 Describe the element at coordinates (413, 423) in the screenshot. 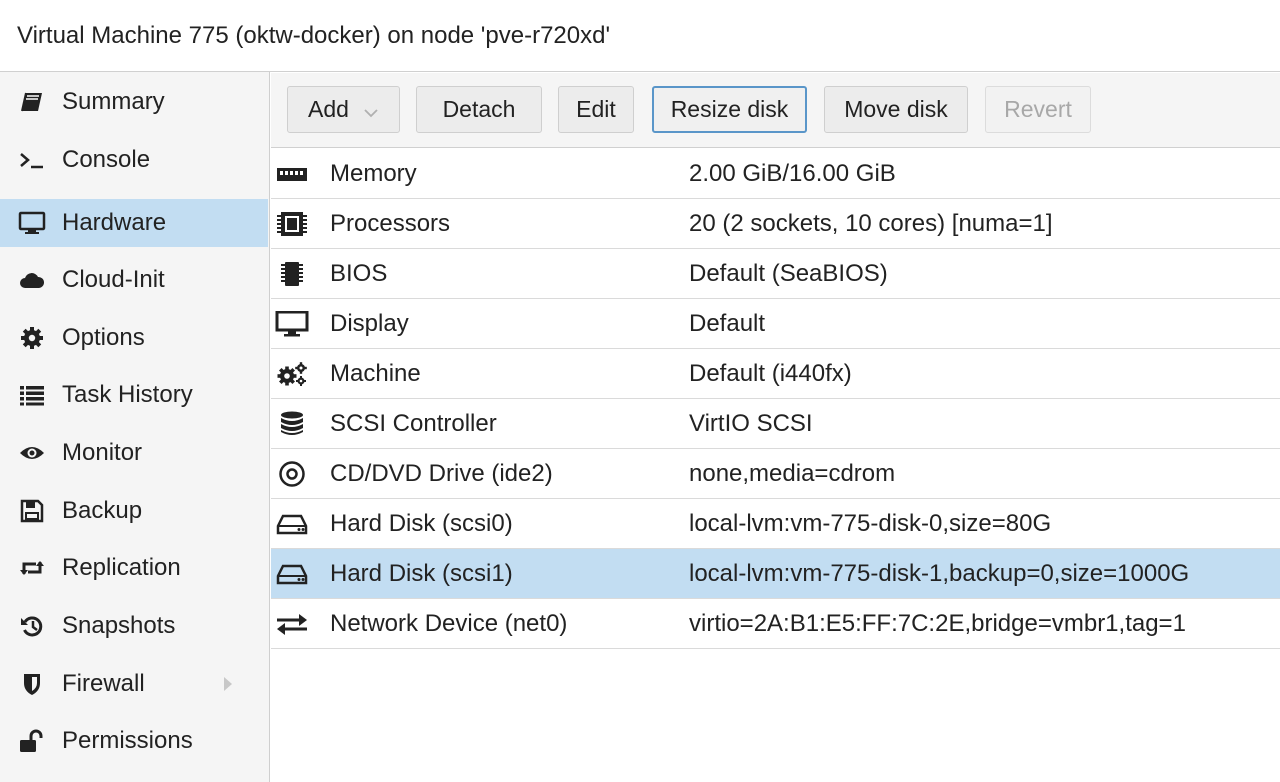

I see `hardware-name: SCSI Controller` at that location.